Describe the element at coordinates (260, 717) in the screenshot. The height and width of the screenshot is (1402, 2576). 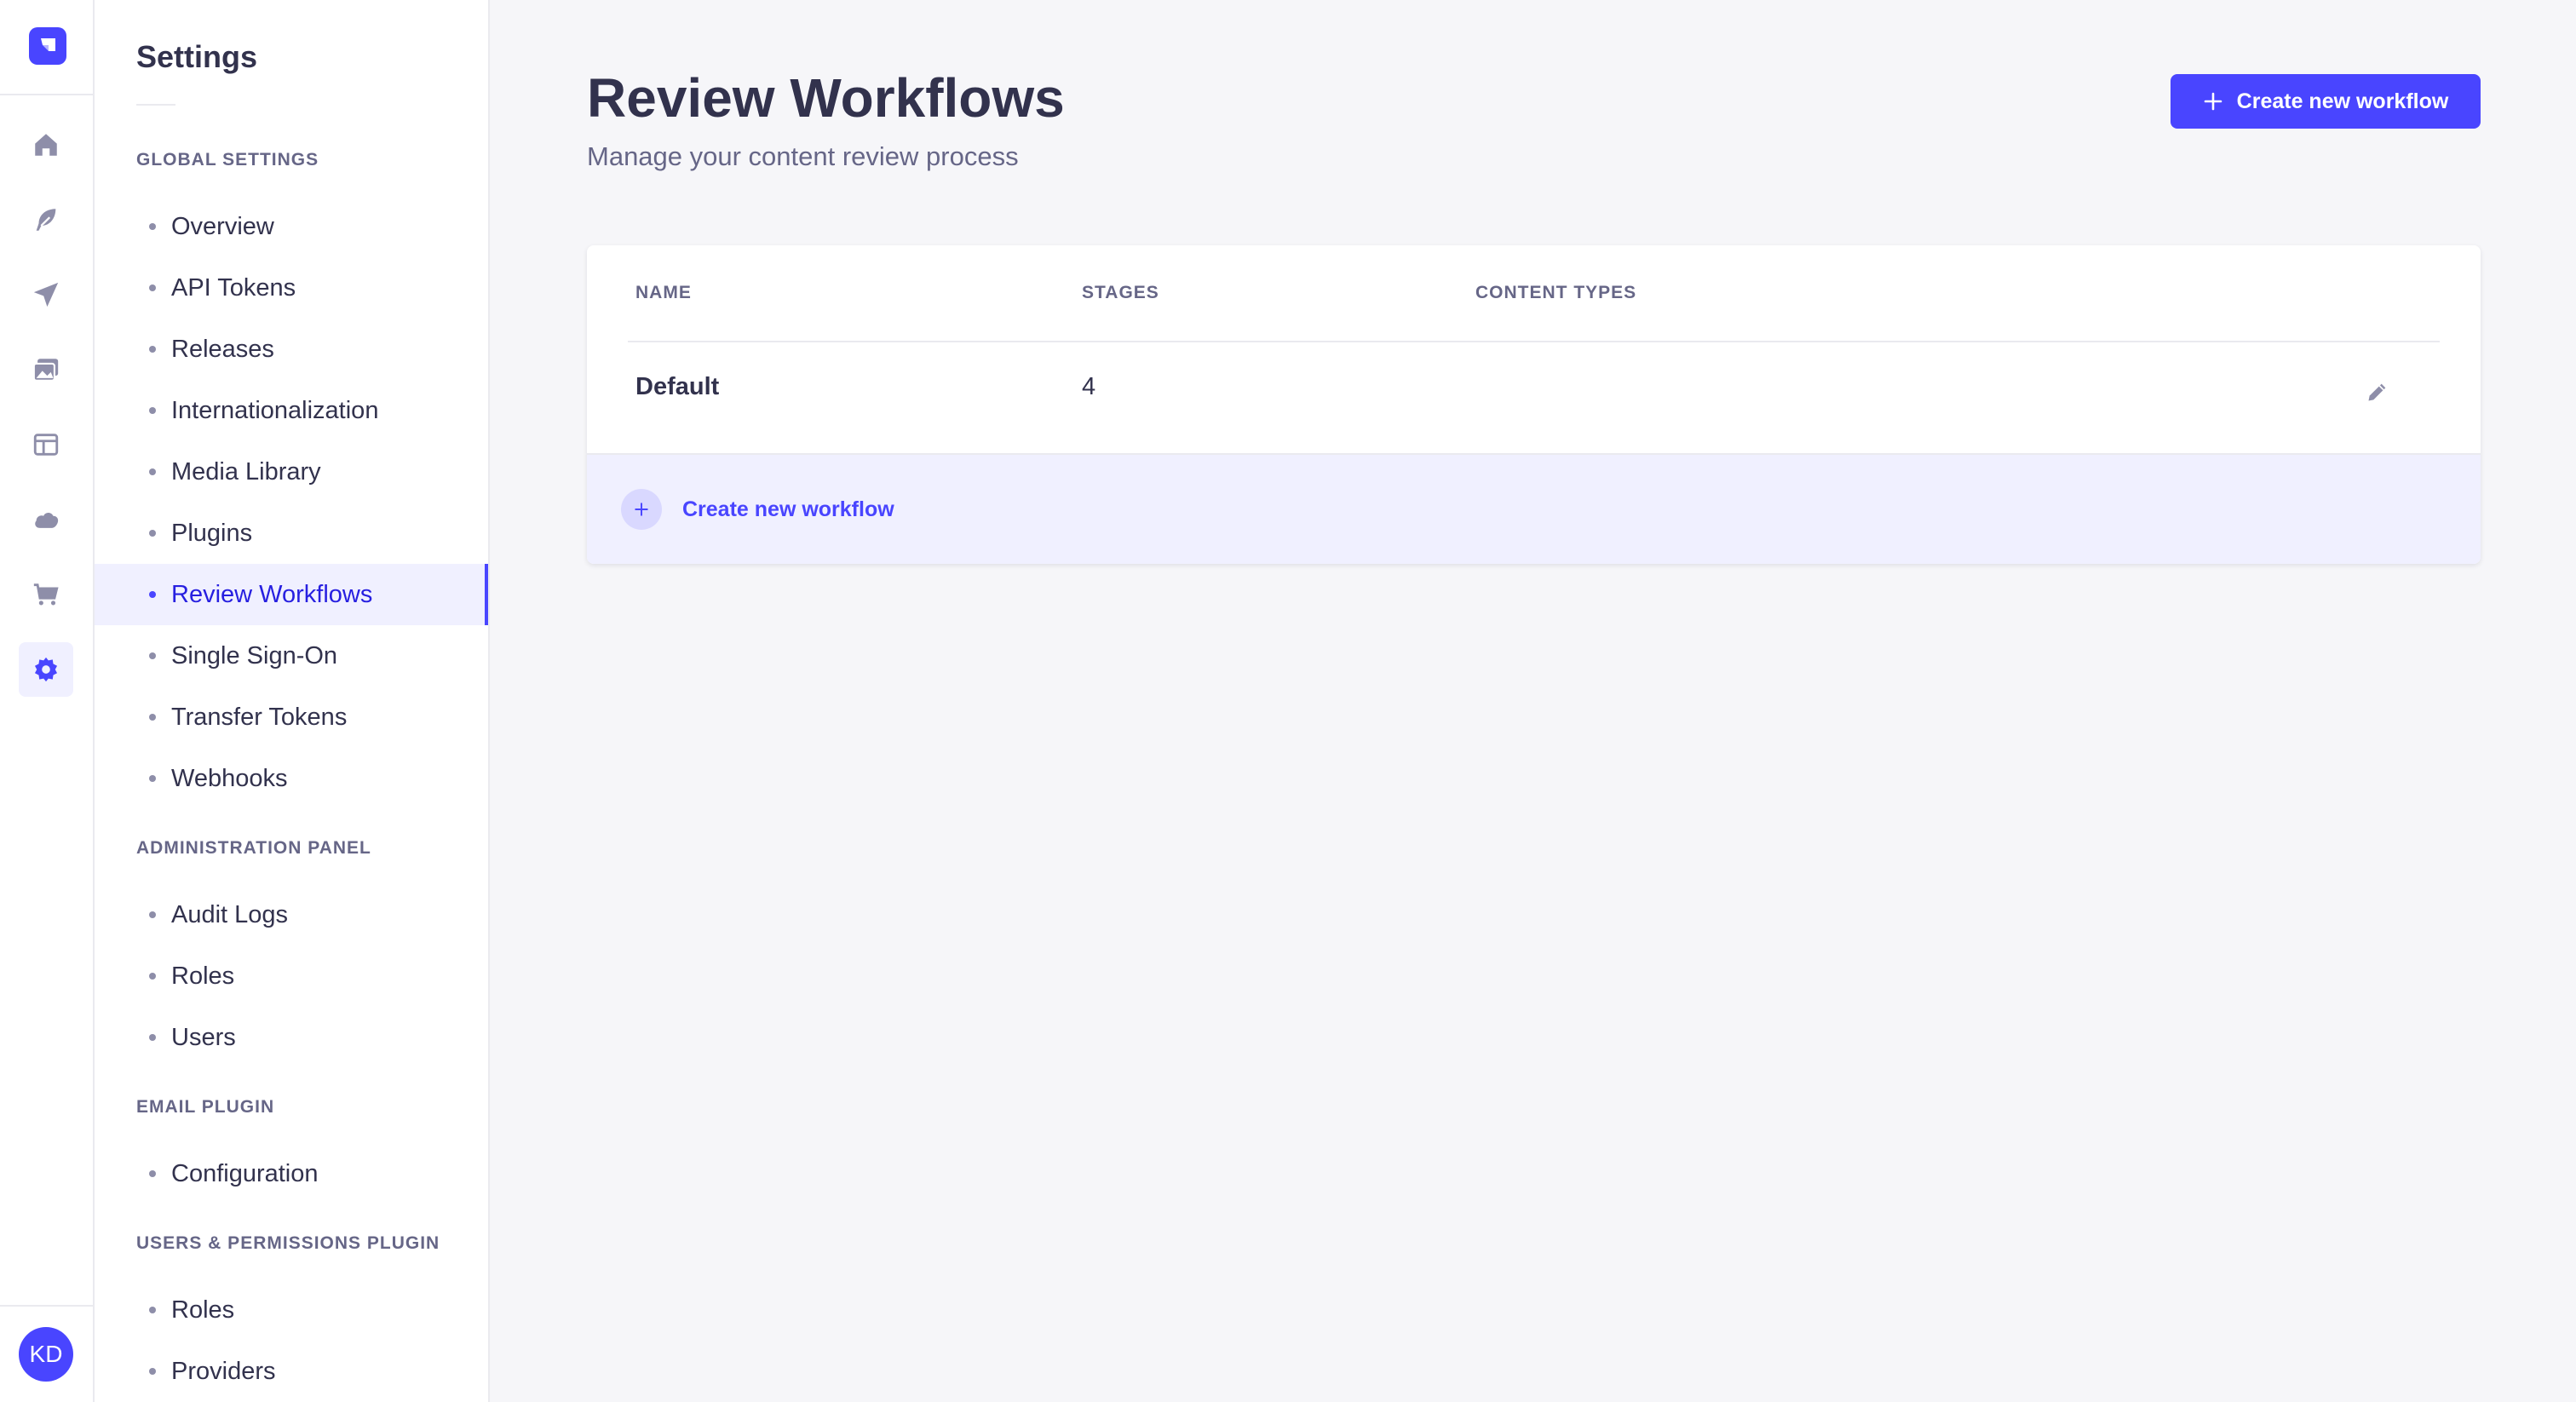
I see `nav-item-label: Transfer Tokens` at that location.